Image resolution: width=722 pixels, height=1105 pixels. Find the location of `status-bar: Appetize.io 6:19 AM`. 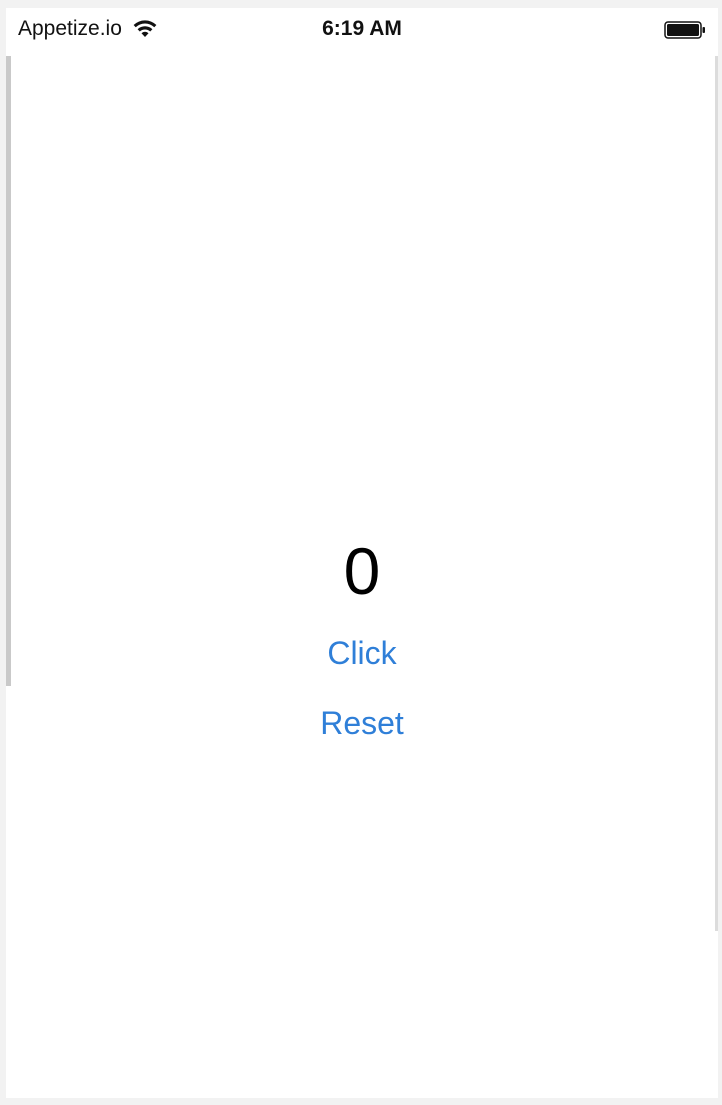

status-bar: Appetize.io 6:19 AM is located at coordinates (362, 29).